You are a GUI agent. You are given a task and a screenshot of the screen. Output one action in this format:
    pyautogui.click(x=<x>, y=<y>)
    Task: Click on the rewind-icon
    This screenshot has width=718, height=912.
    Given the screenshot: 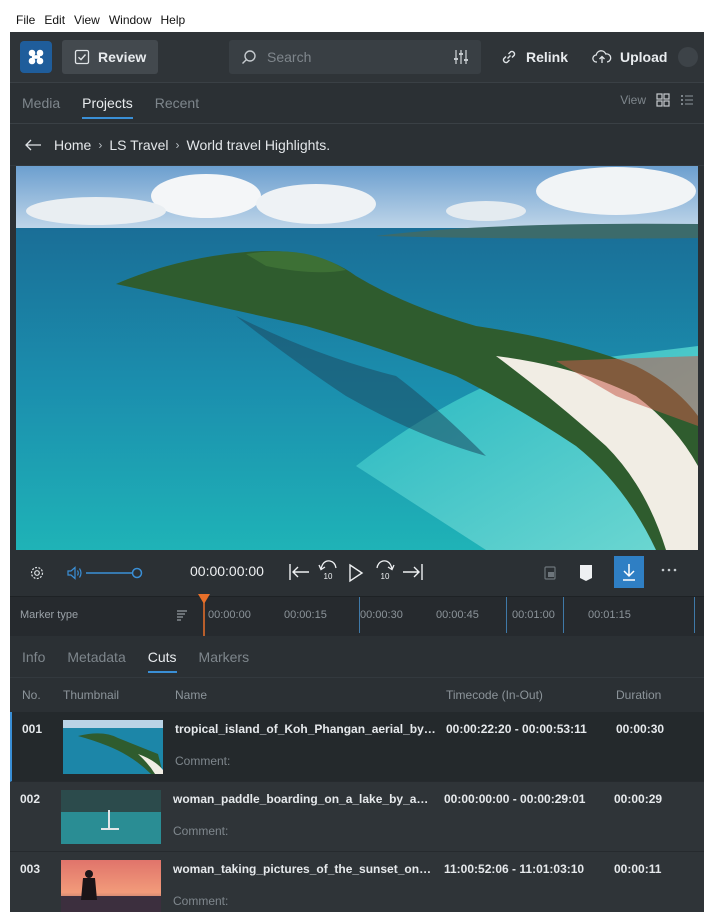 What is the action you would take?
    pyautogui.click(x=327, y=565)
    